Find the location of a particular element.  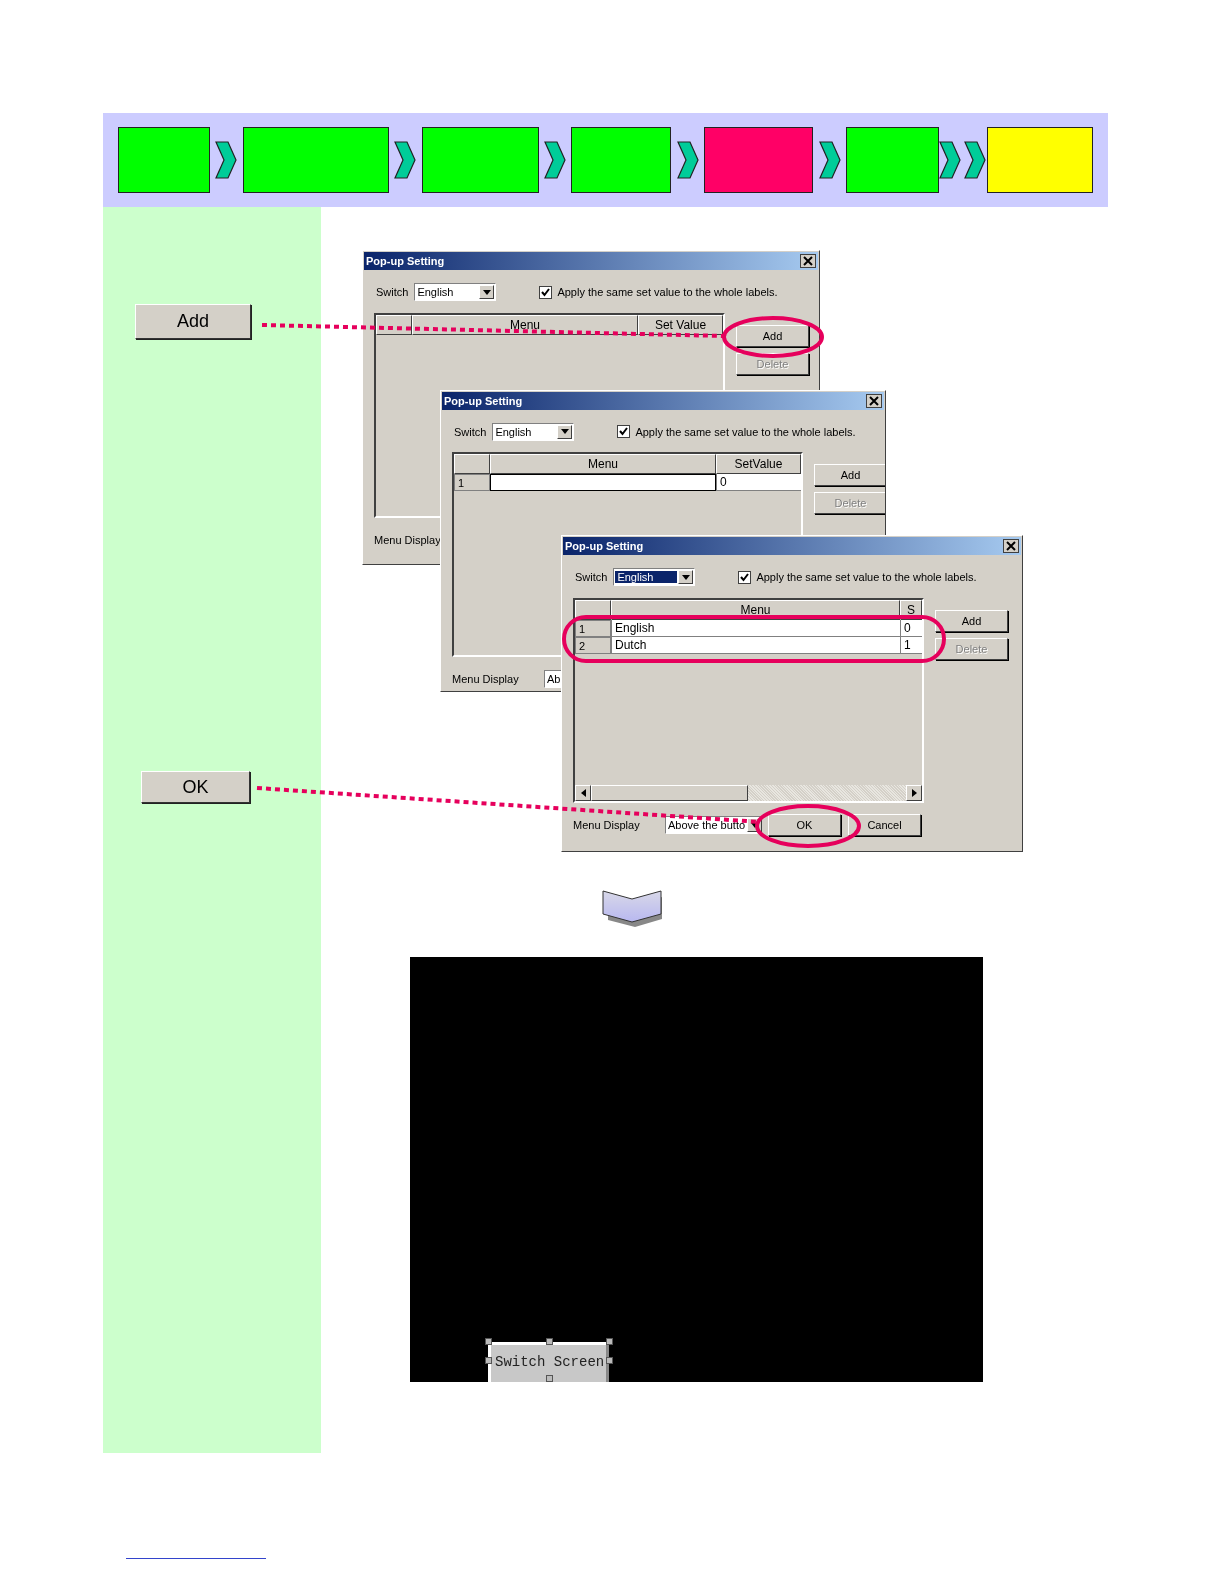

table-cell: Dutch is located at coordinates (755, 645).